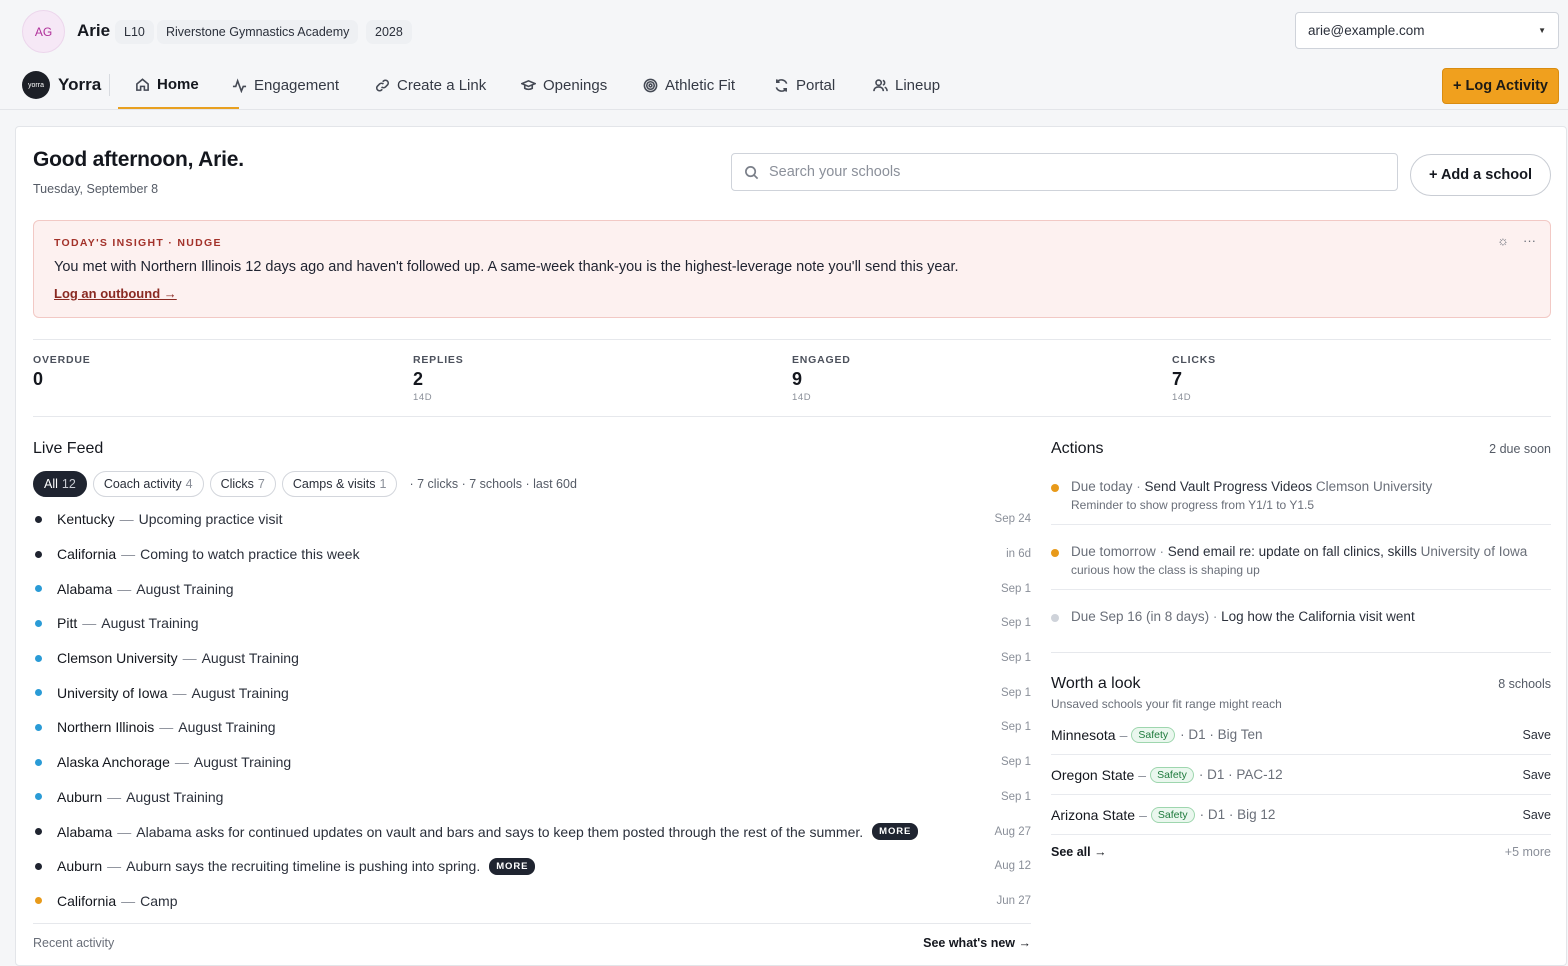 The width and height of the screenshot is (1568, 966). I want to click on avatar: AG, so click(43, 31).